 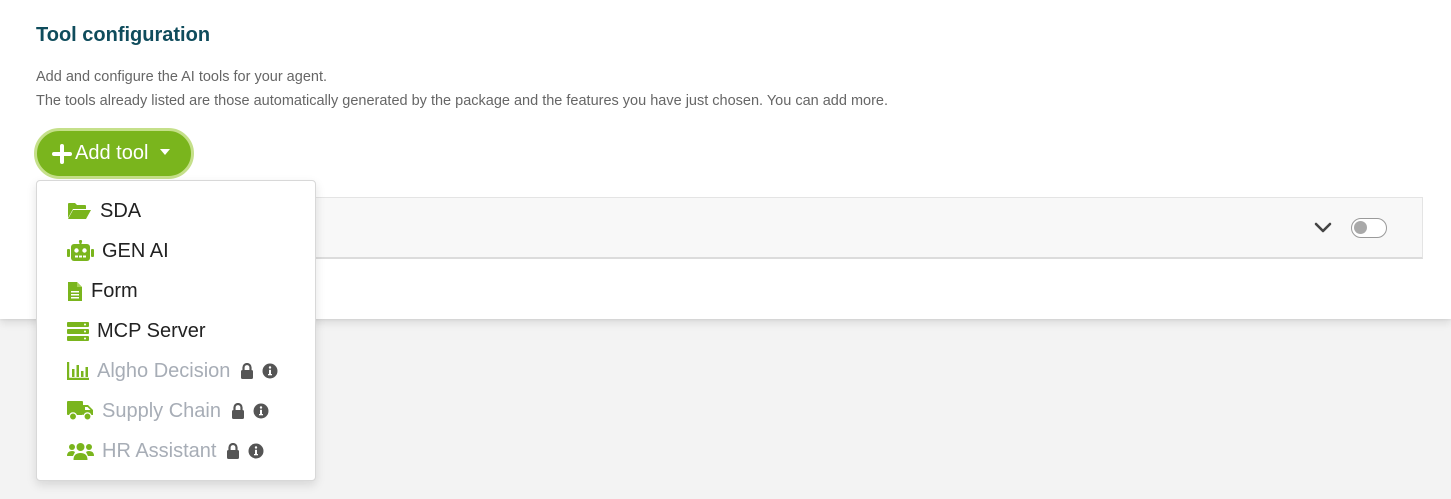 I want to click on menu-item-label: Form, so click(x=114, y=290).